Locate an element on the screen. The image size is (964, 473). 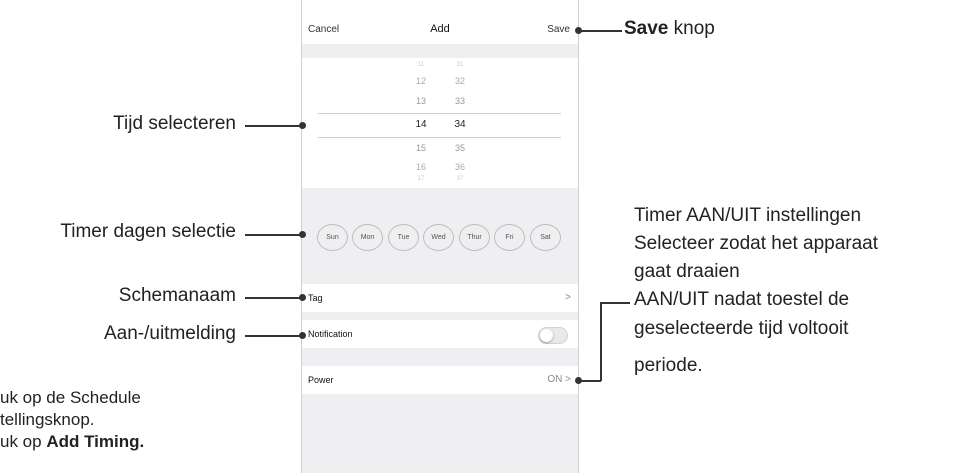
picker-row: 15 35 is located at coordinates (440, 150).